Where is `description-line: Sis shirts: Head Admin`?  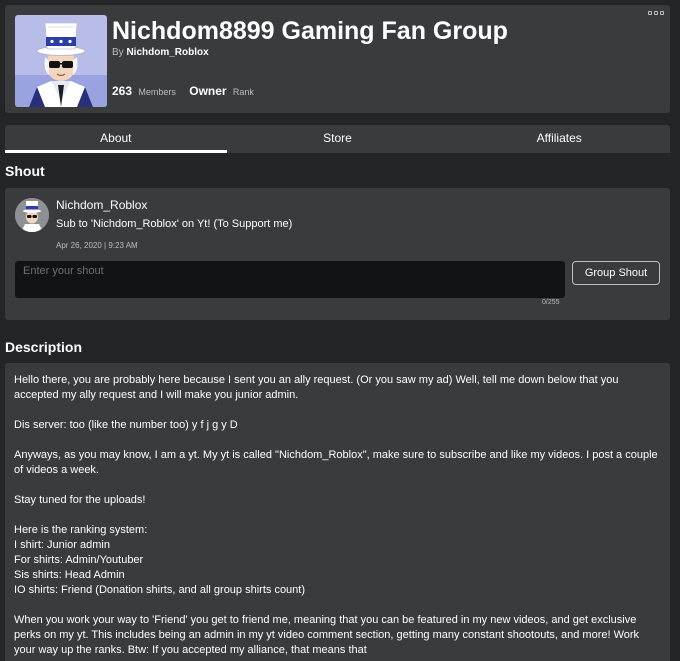 description-line: Sis shirts: Head Admin is located at coordinates (69, 575).